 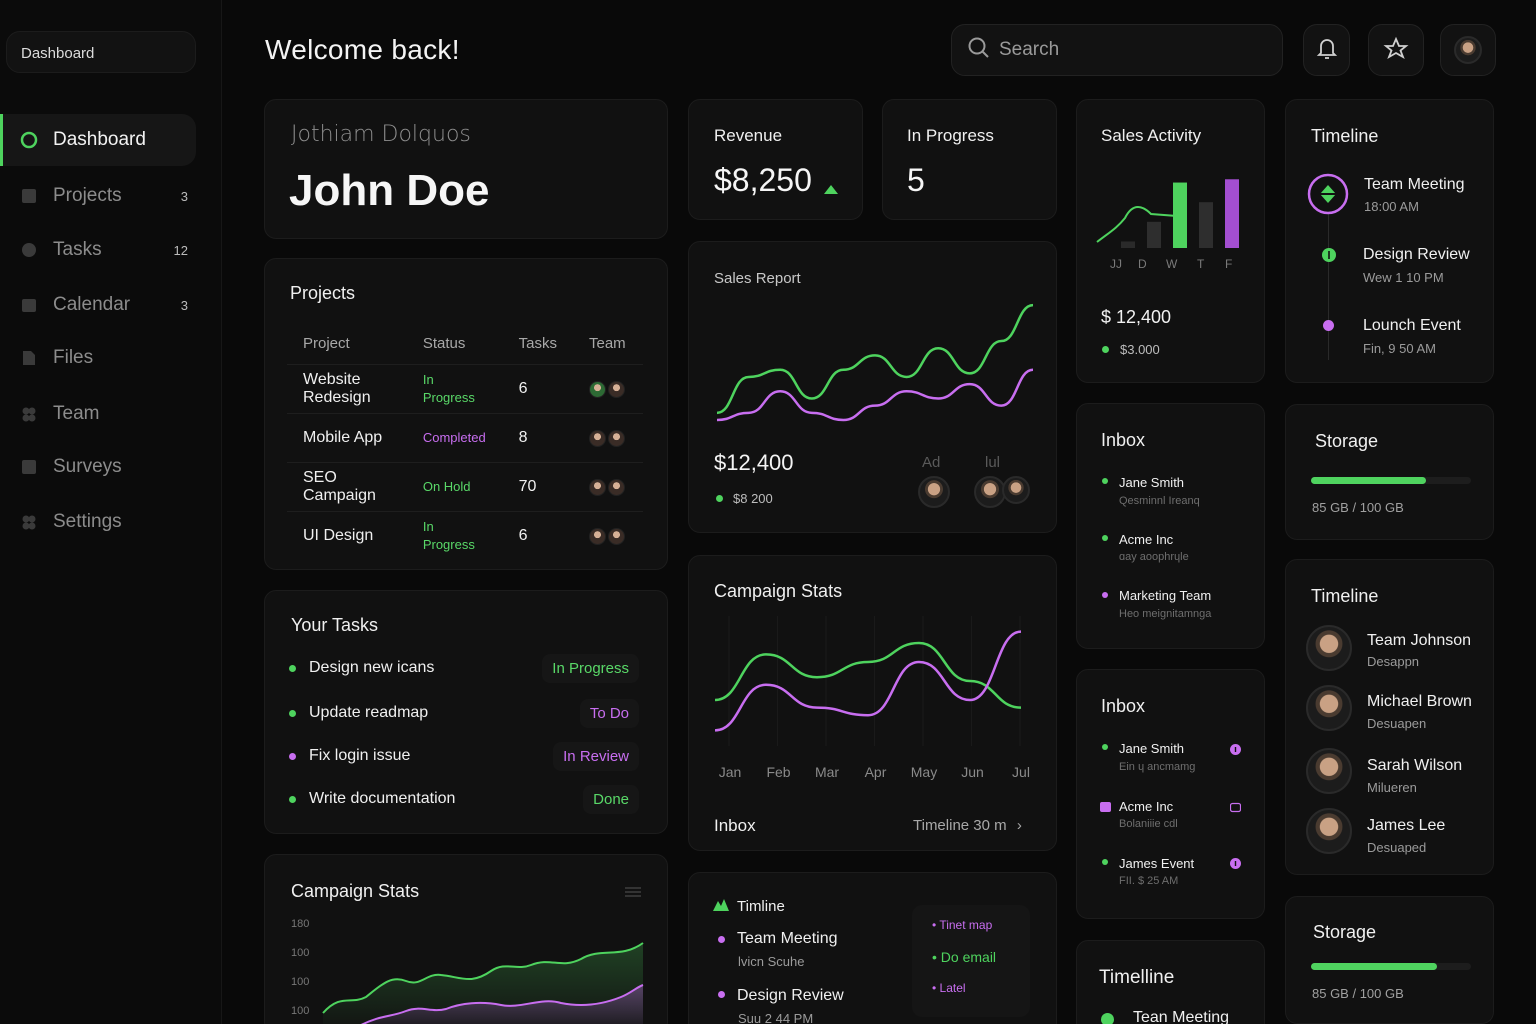 What do you see at coordinates (1419, 702) in the screenshot?
I see `person-name: Michael Brown` at bounding box center [1419, 702].